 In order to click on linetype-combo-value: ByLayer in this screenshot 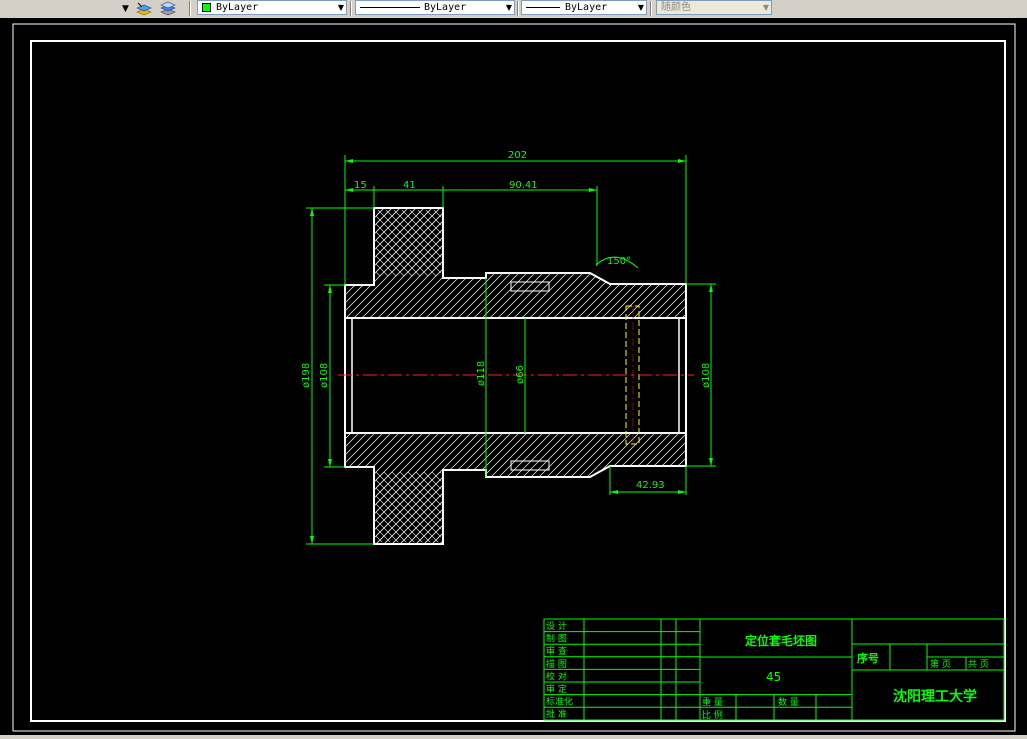, I will do `click(445, 7)`.